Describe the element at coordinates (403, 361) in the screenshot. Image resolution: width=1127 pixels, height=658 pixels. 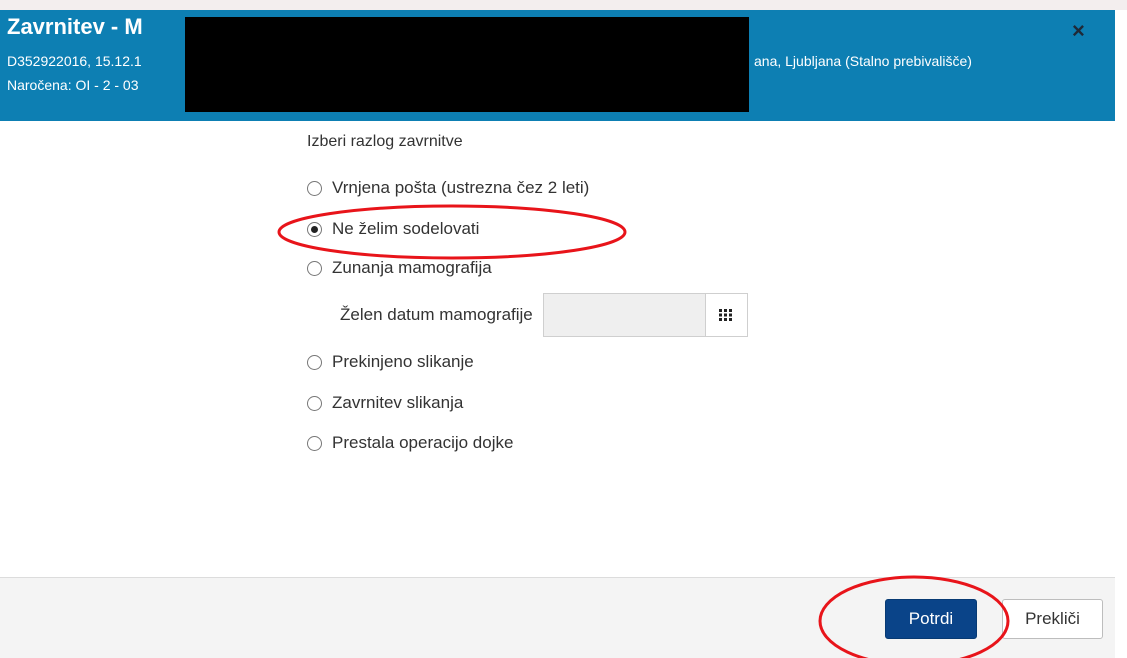
I see `radio-label: Prekinjeno slikanje` at that location.